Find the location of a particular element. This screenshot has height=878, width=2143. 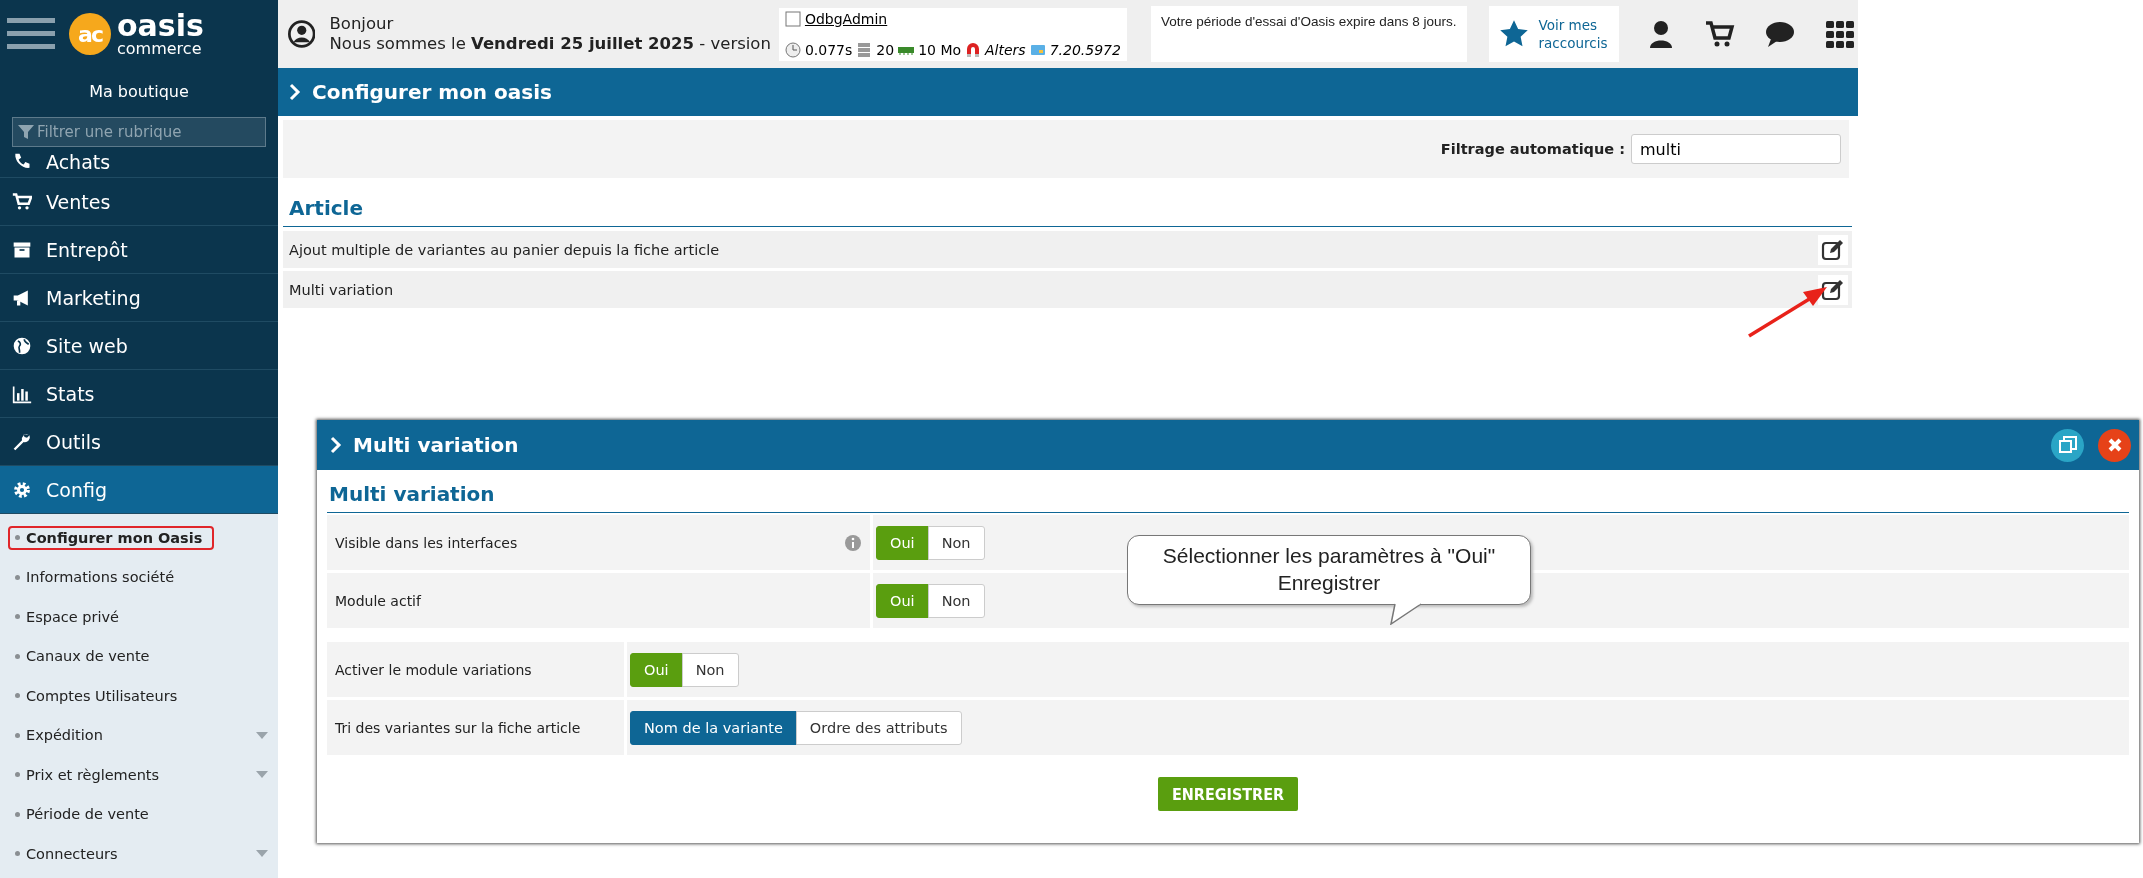

submenu-item: Canaux de vente is located at coordinates (85, 656).